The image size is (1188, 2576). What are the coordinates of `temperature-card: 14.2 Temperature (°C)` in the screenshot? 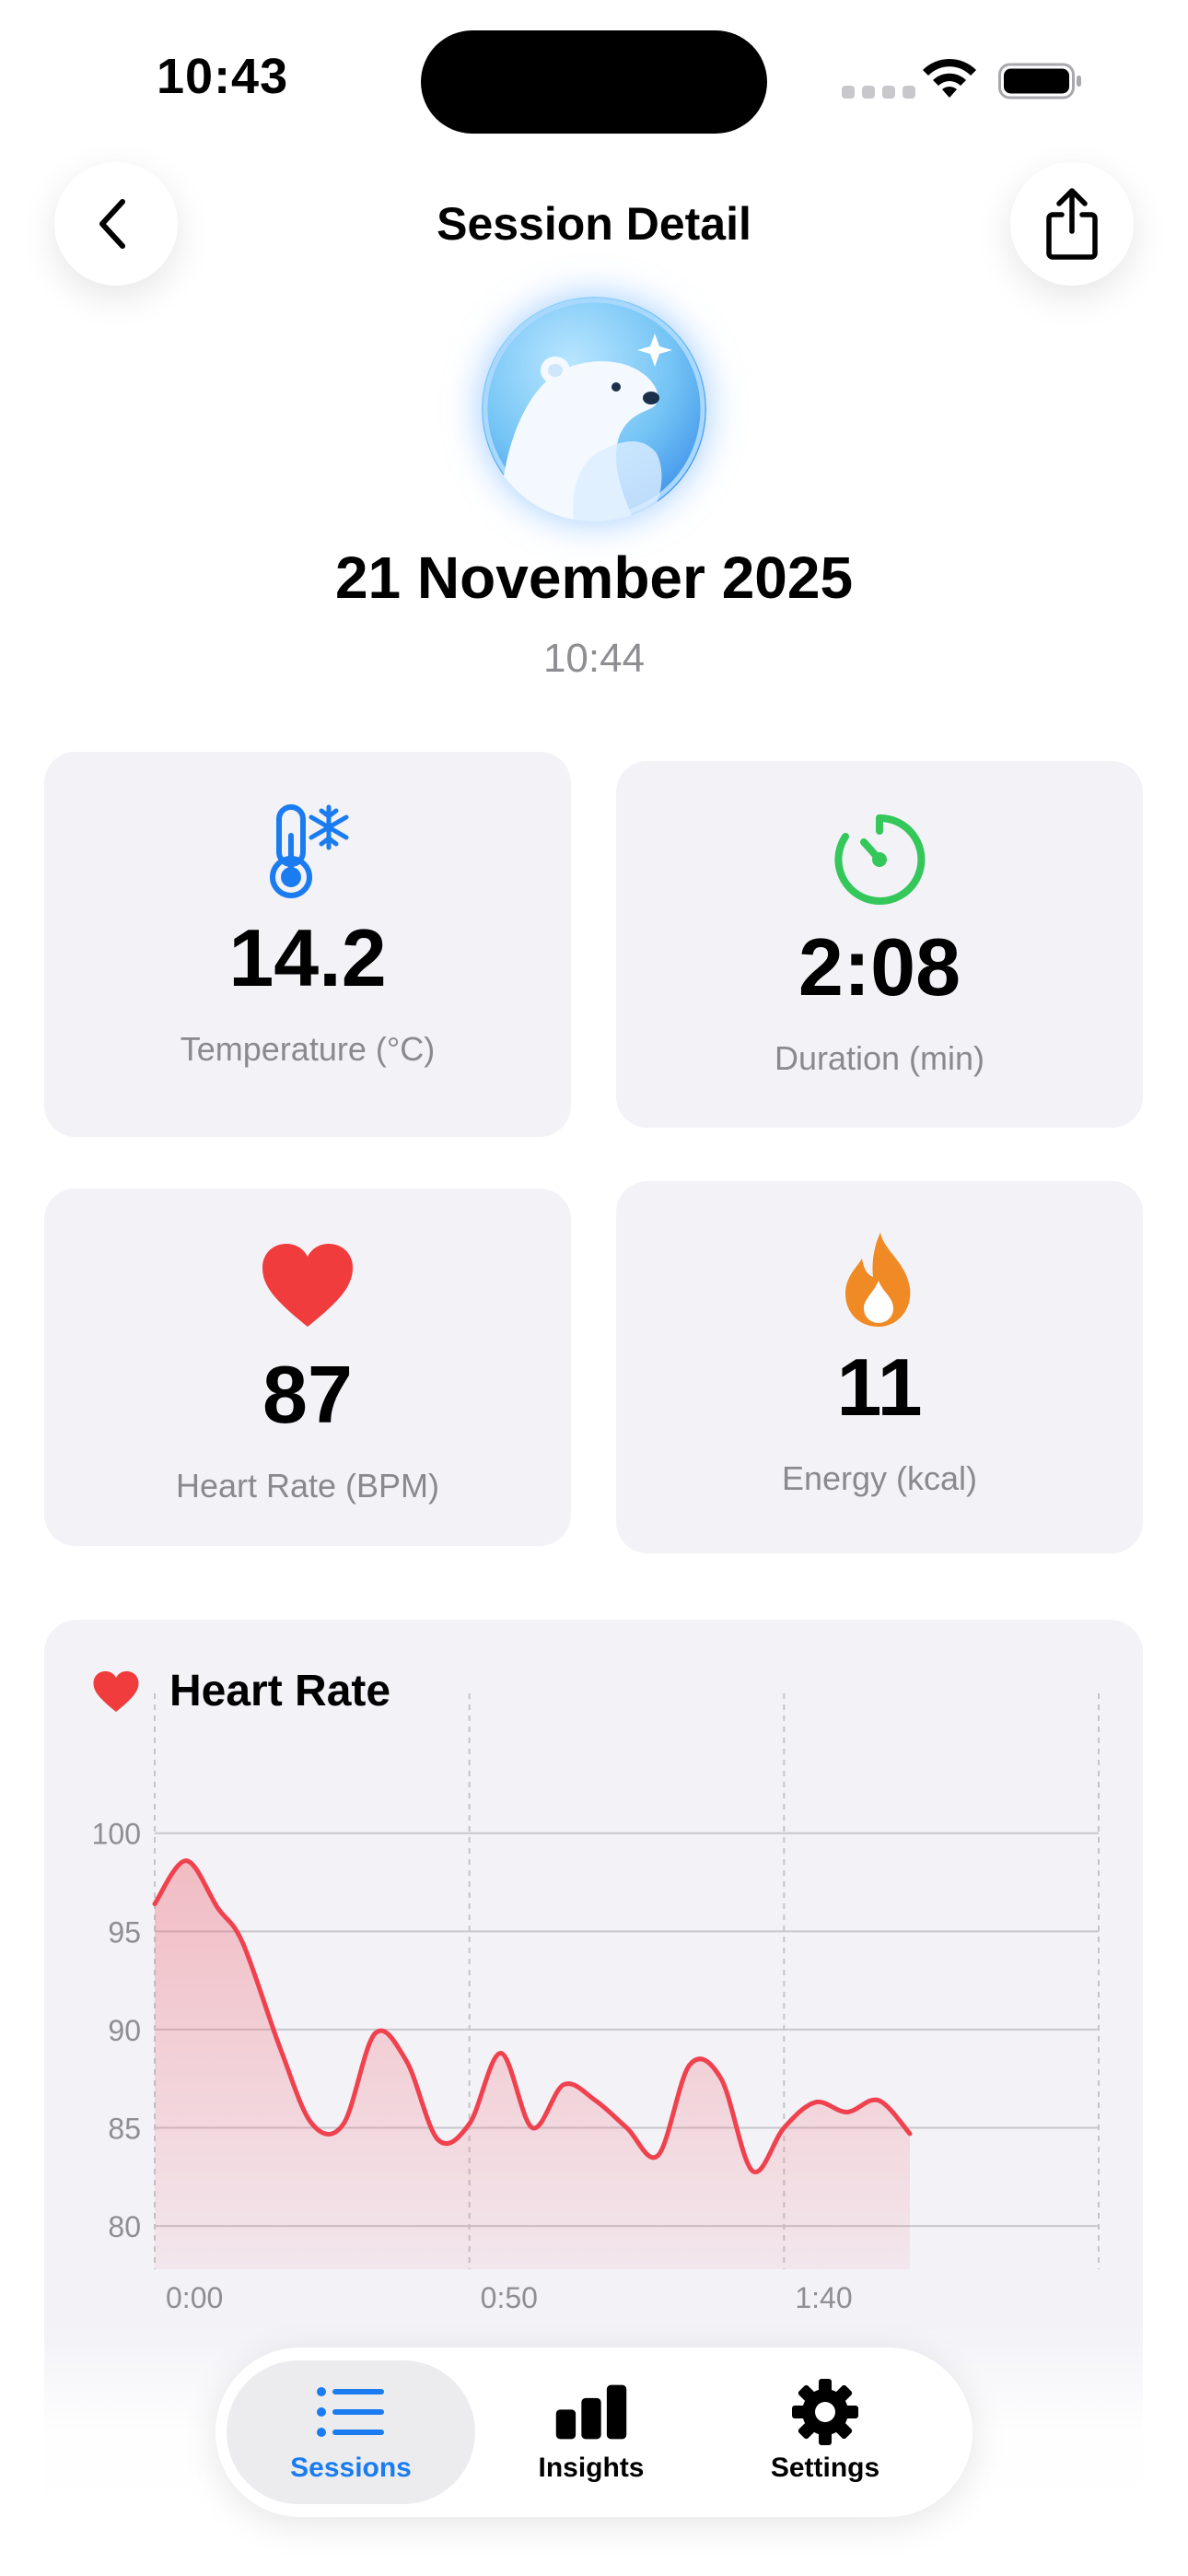 It's located at (307, 945).